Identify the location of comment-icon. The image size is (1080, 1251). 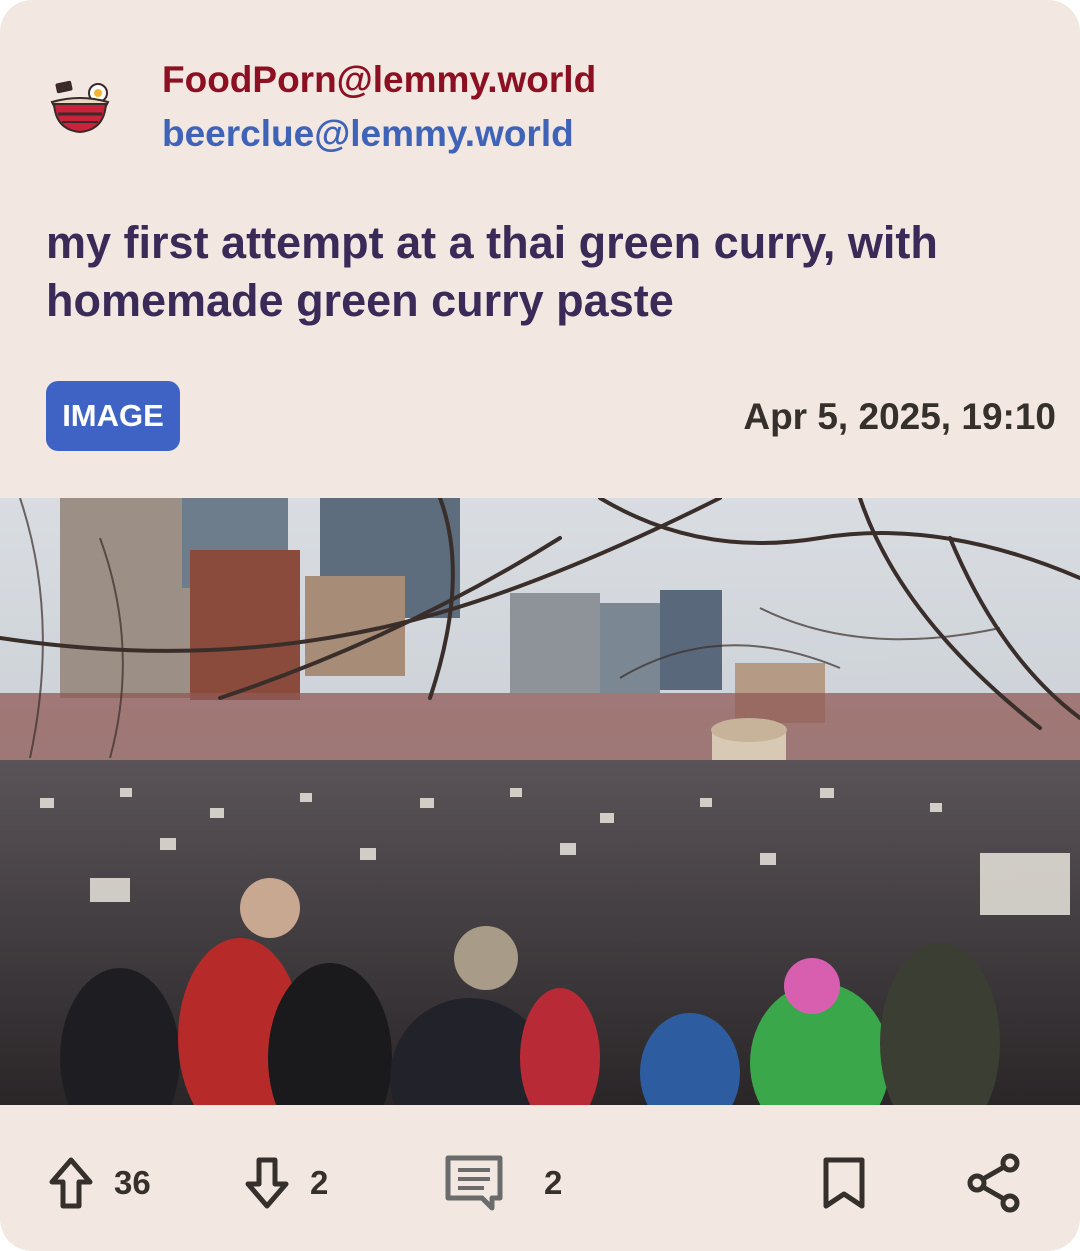
(474, 1183).